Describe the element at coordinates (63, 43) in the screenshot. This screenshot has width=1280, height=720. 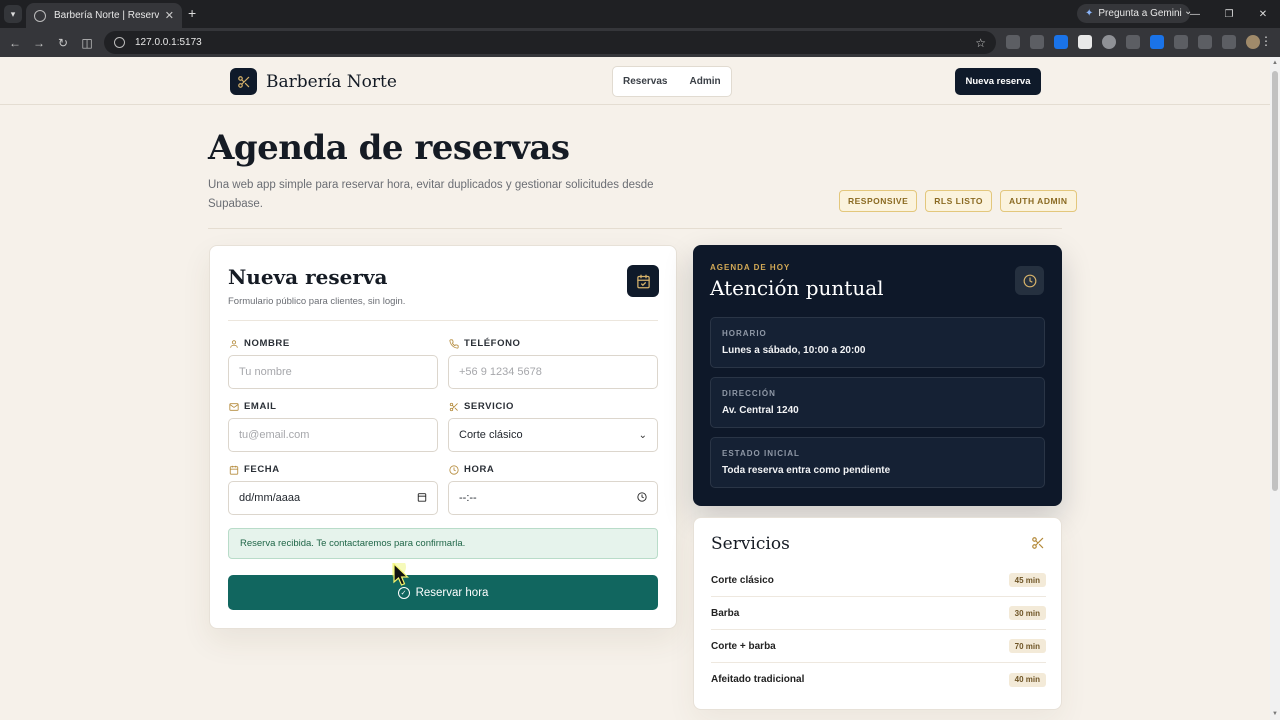
I see `reload-icon: ↻` at that location.